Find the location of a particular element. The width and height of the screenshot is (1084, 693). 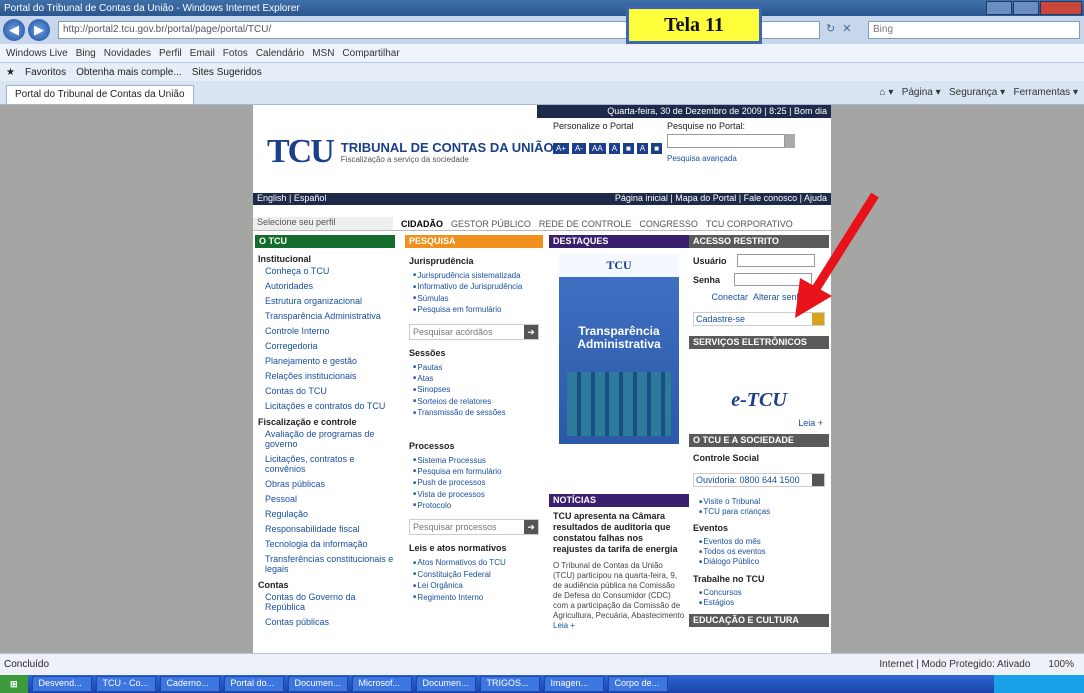

links-item: Bing is located at coordinates (86, 53).